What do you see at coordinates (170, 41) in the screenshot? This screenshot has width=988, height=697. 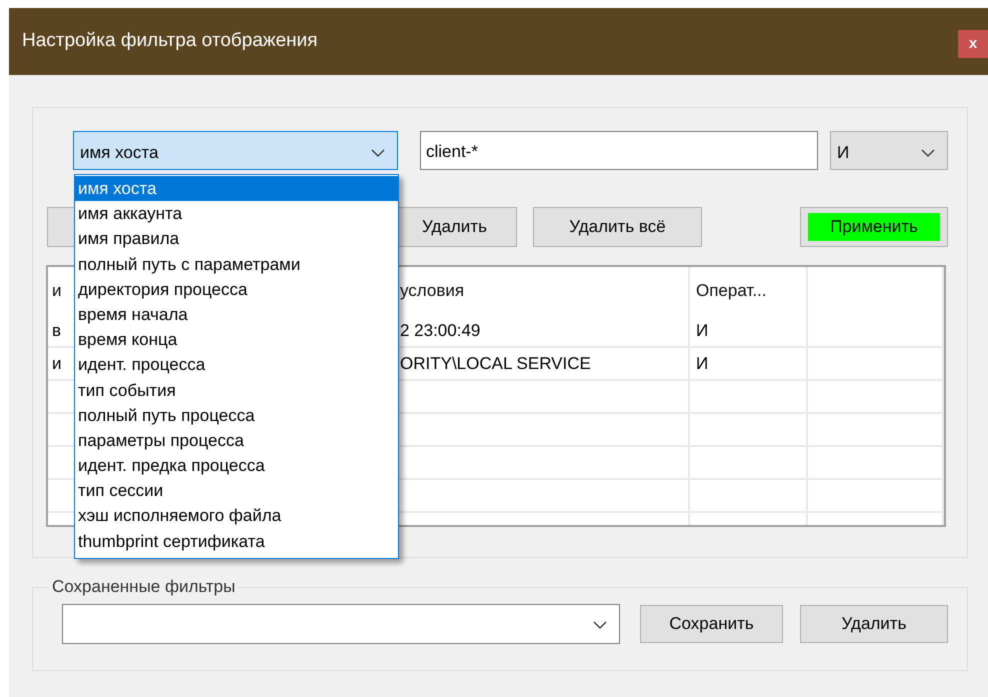 I see `window-title: Настройка фильтра отображения` at bounding box center [170, 41].